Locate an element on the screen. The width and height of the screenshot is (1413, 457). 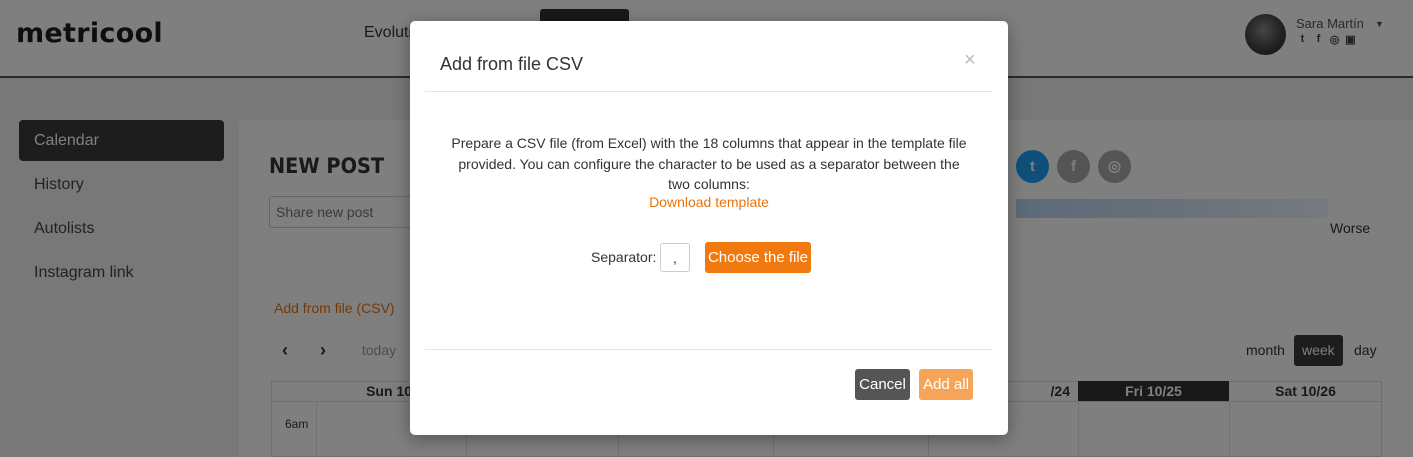
separator-input is located at coordinates (675, 257).